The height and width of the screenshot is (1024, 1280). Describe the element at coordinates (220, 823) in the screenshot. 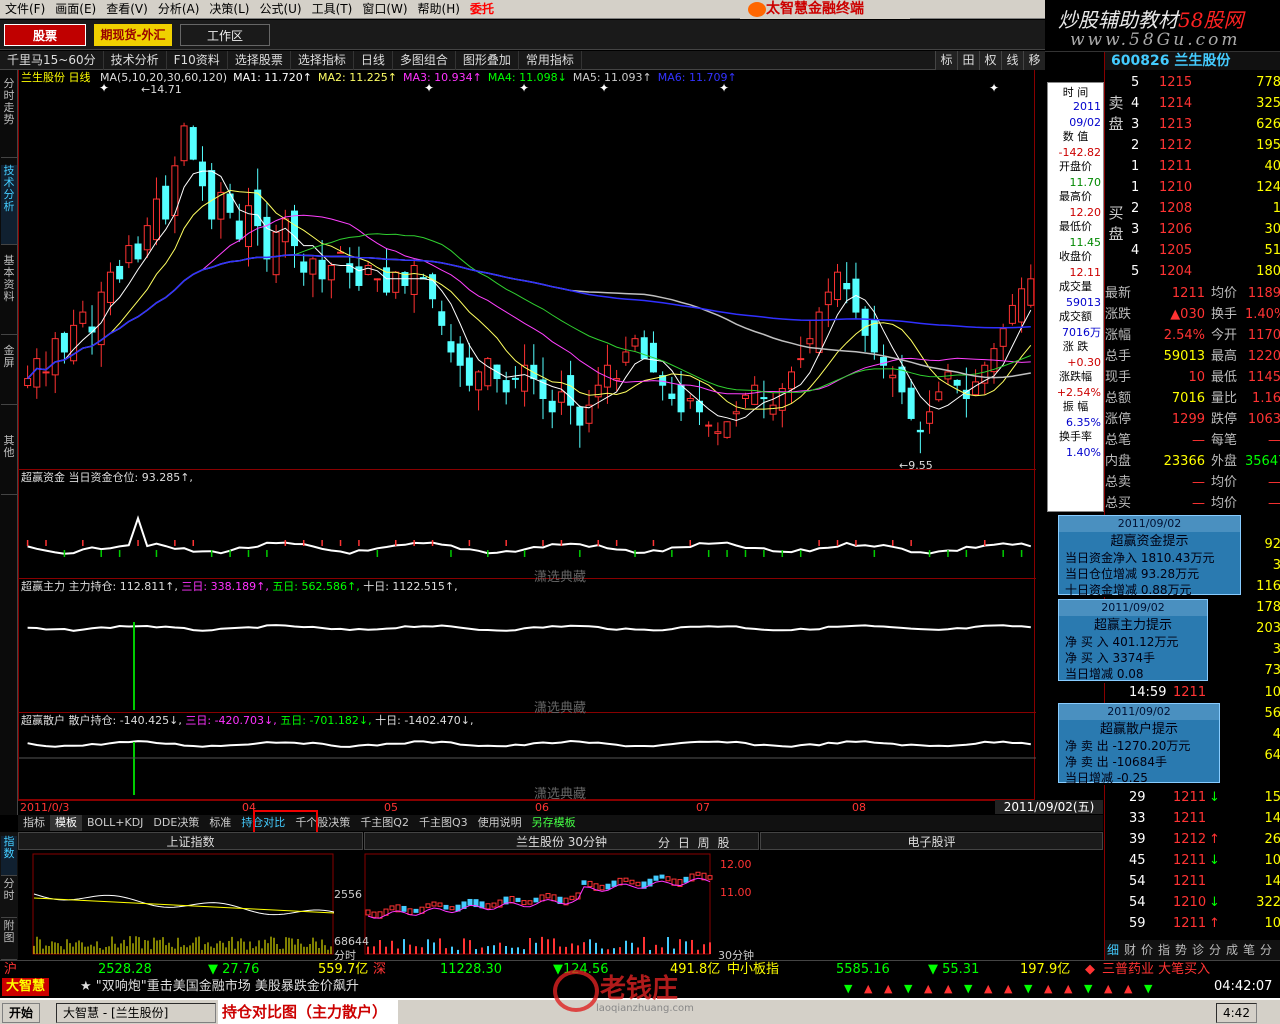

I see `template-tab-4: 标准` at that location.